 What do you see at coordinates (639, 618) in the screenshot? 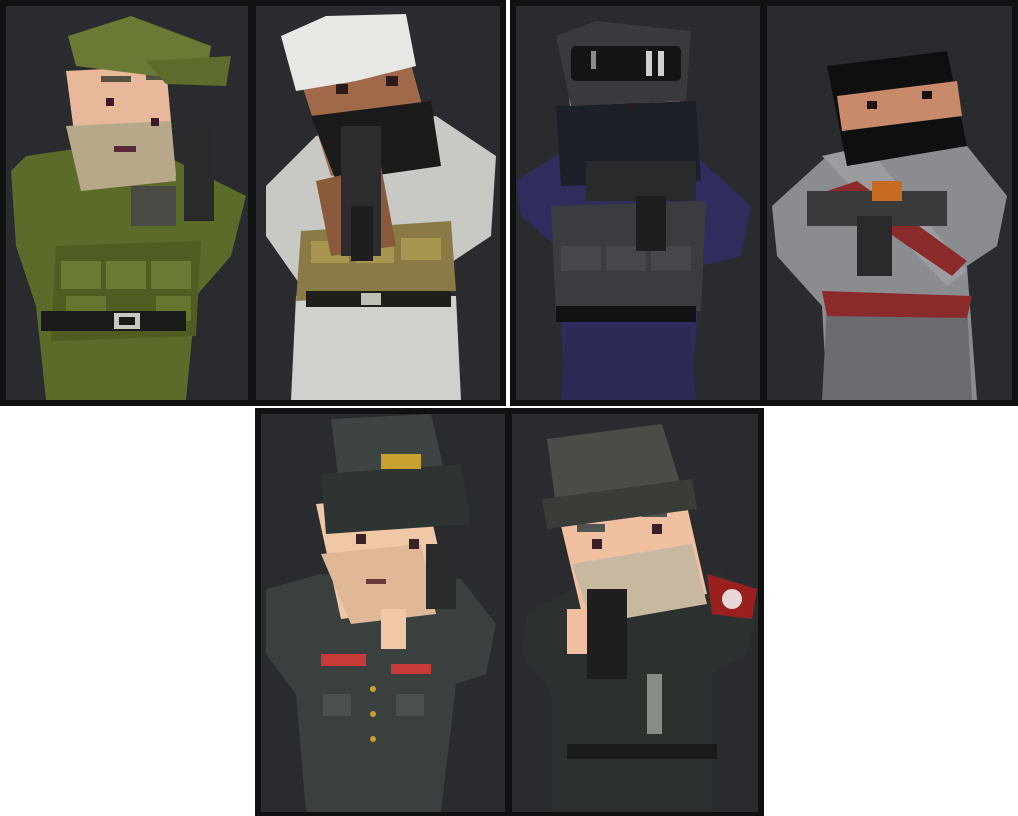
I see `armband-soldier-figure` at bounding box center [639, 618].